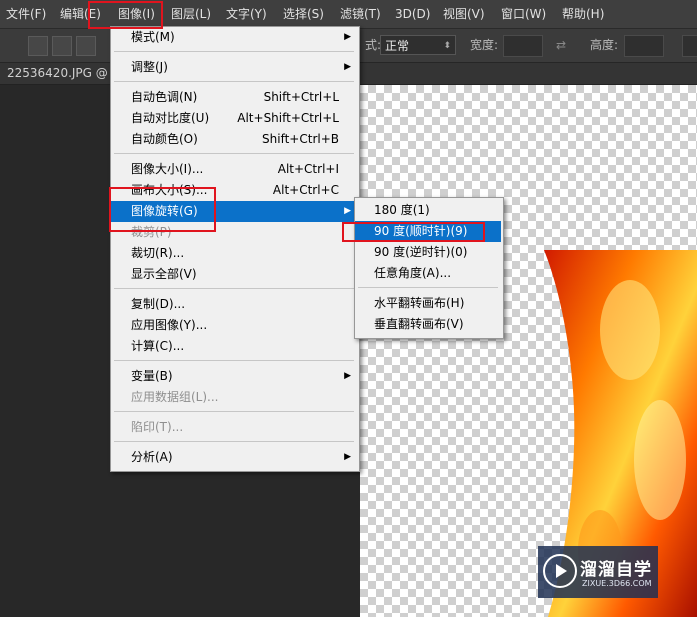  I want to click on menu-item-variables: 变量(B) ▶, so click(234, 376).